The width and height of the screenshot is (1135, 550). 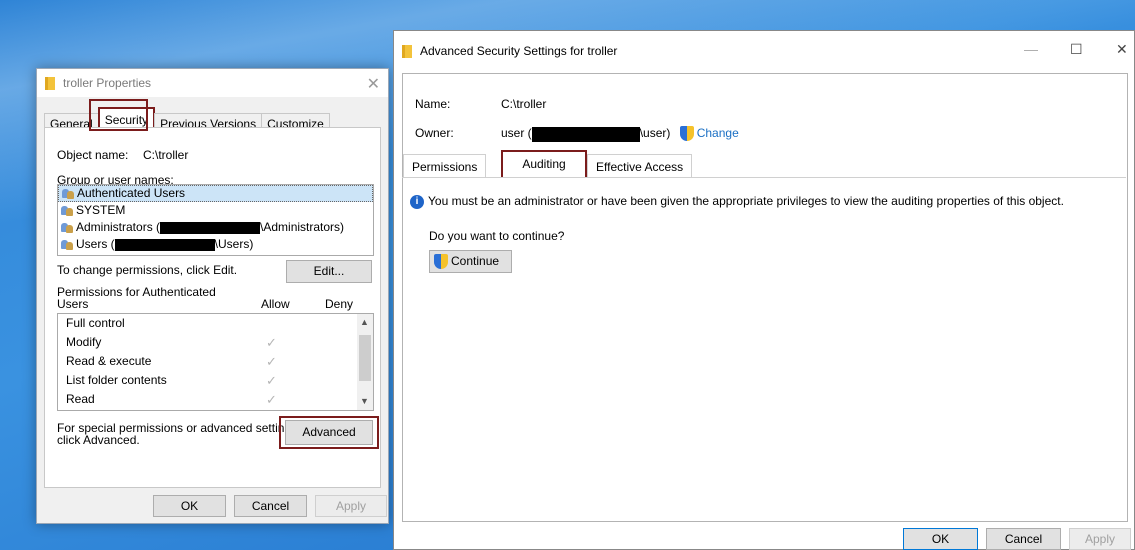 I want to click on info-icon: i, so click(x=417, y=201).